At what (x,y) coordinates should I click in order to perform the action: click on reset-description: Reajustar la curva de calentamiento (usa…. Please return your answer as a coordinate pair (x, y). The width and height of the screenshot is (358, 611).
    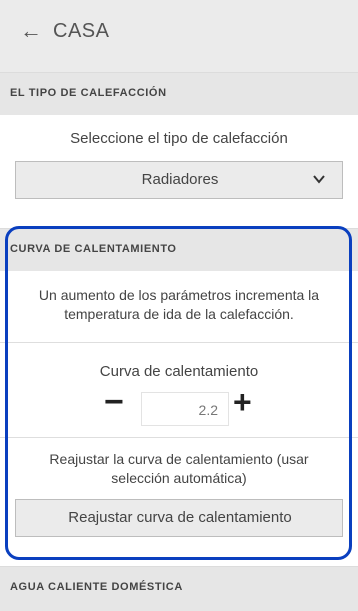
    Looking at the image, I should click on (179, 468).